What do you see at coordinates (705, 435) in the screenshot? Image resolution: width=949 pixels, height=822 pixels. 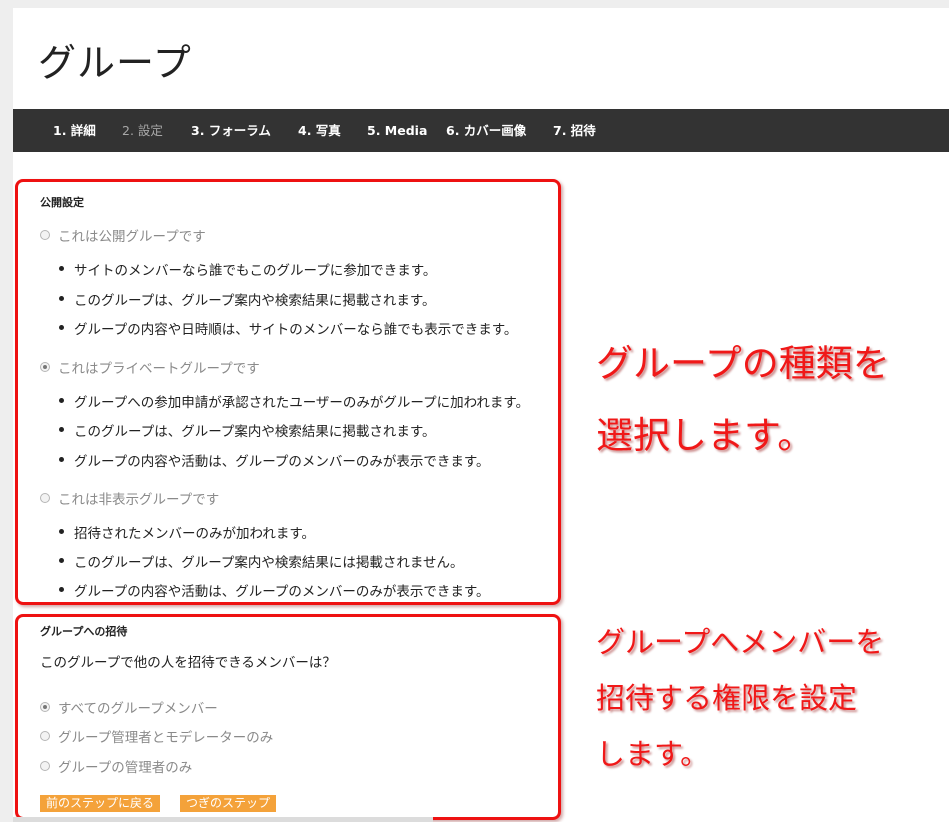 I see `privacy-annotation-line-2: 選択します。` at bounding box center [705, 435].